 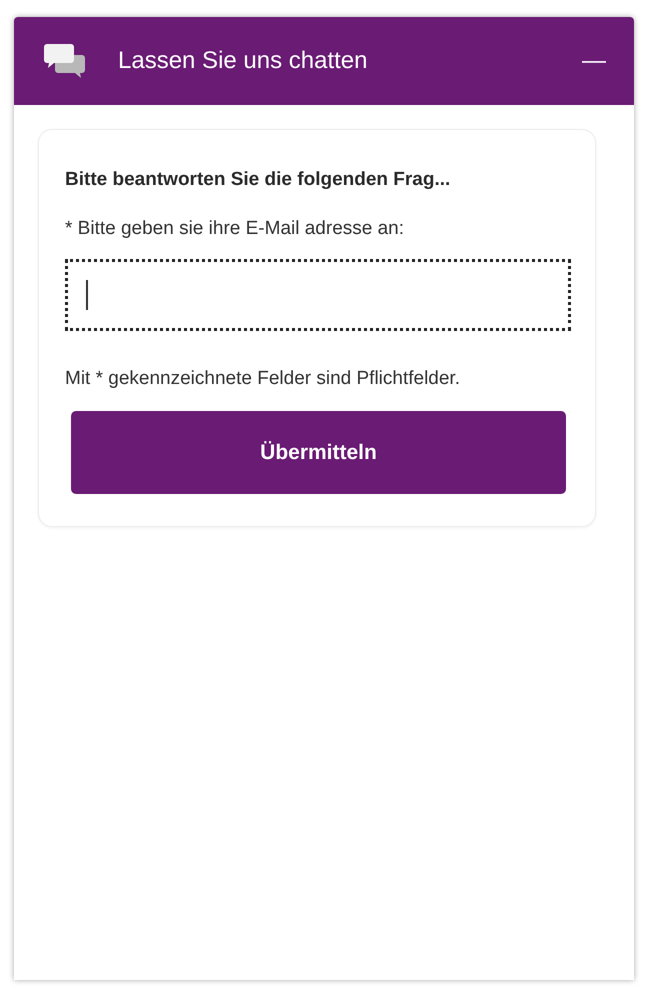 I want to click on required-note: Mit * gekennzeichnete Felder sind Pflichtfelder., so click(x=263, y=379).